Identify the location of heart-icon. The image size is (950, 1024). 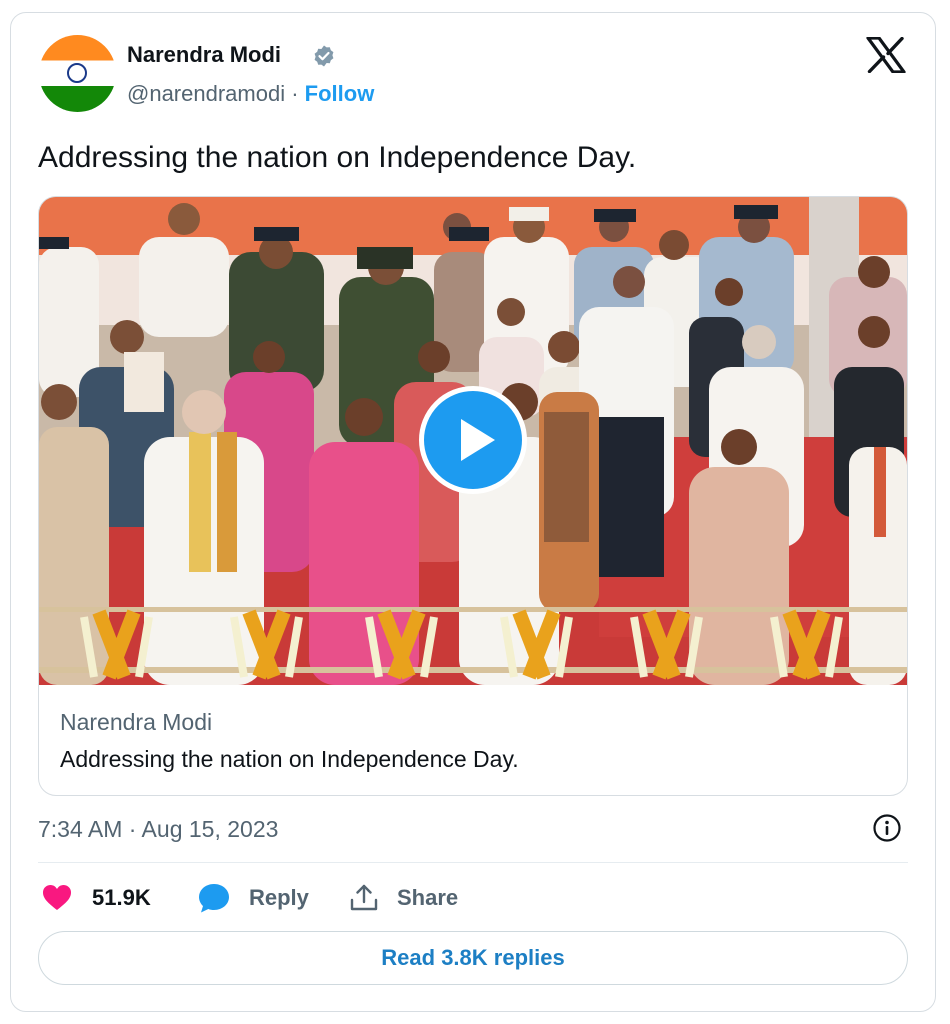
(57, 897).